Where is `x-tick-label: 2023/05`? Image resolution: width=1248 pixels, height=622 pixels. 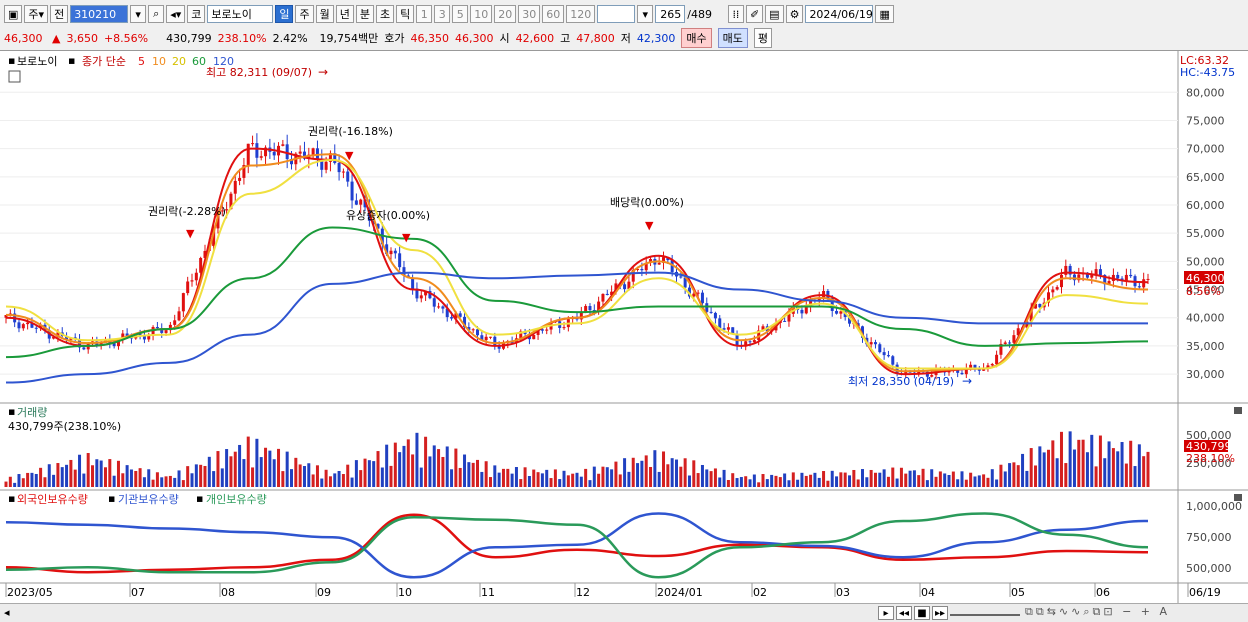 x-tick-label: 2023/05 is located at coordinates (30, 592).